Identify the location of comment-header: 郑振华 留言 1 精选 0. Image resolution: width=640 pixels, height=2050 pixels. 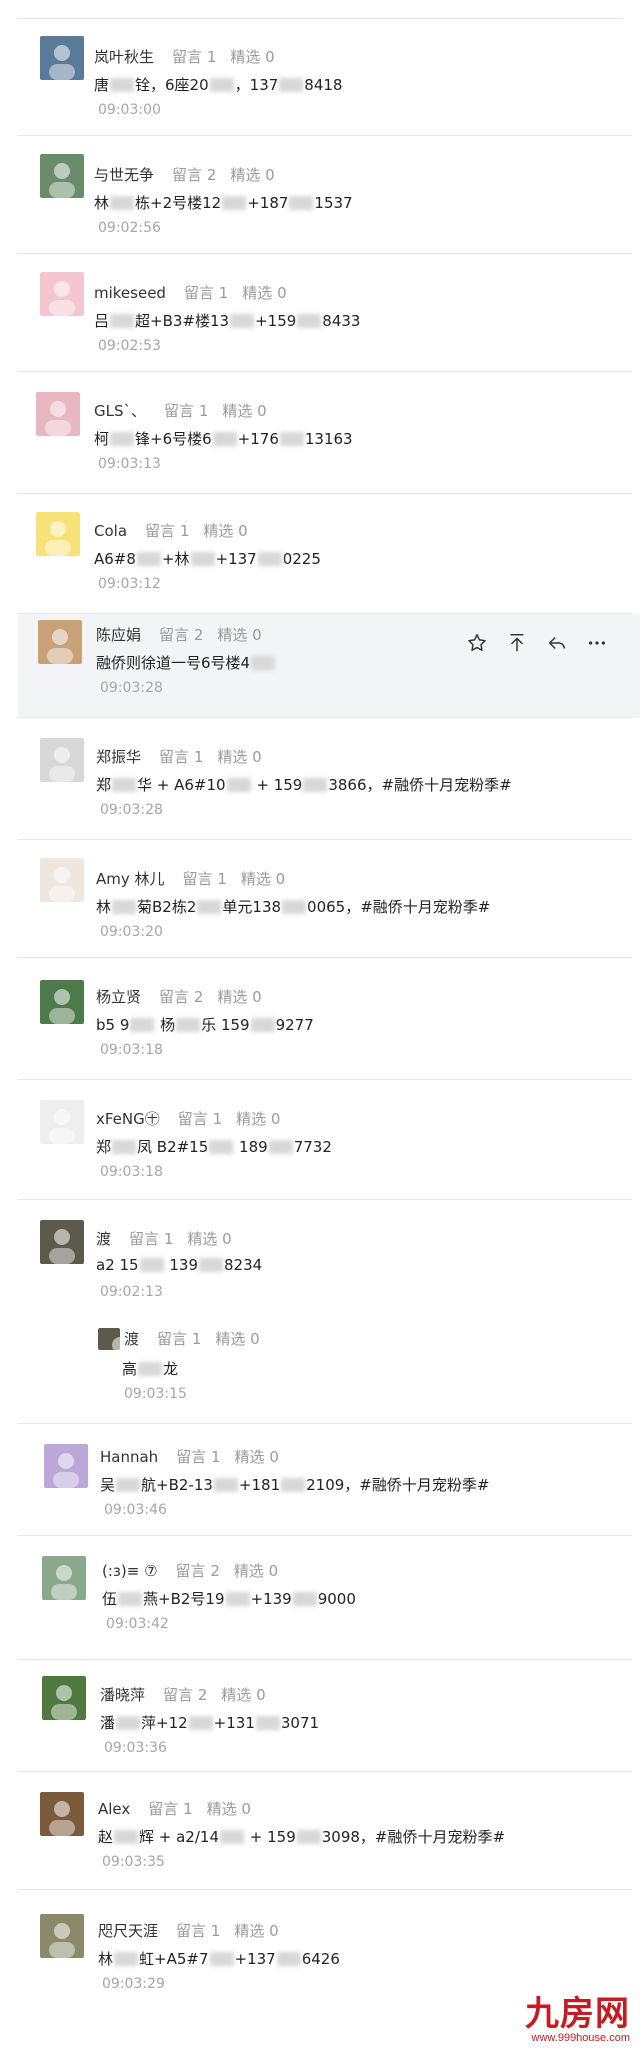
(179, 756).